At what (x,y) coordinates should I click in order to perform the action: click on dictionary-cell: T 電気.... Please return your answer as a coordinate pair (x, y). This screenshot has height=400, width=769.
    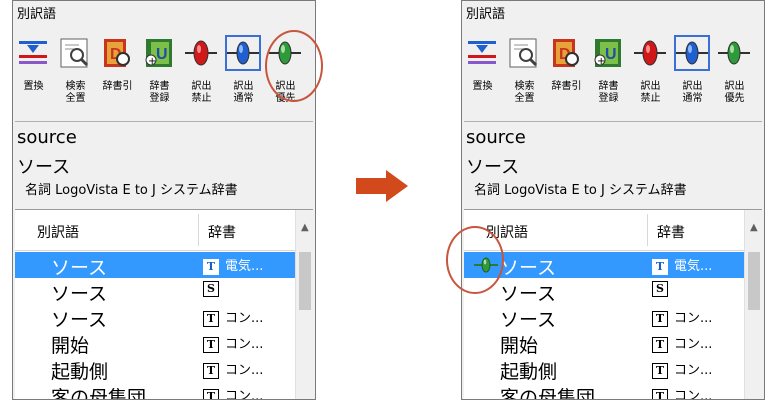
    Looking at the image, I should click on (682, 265).